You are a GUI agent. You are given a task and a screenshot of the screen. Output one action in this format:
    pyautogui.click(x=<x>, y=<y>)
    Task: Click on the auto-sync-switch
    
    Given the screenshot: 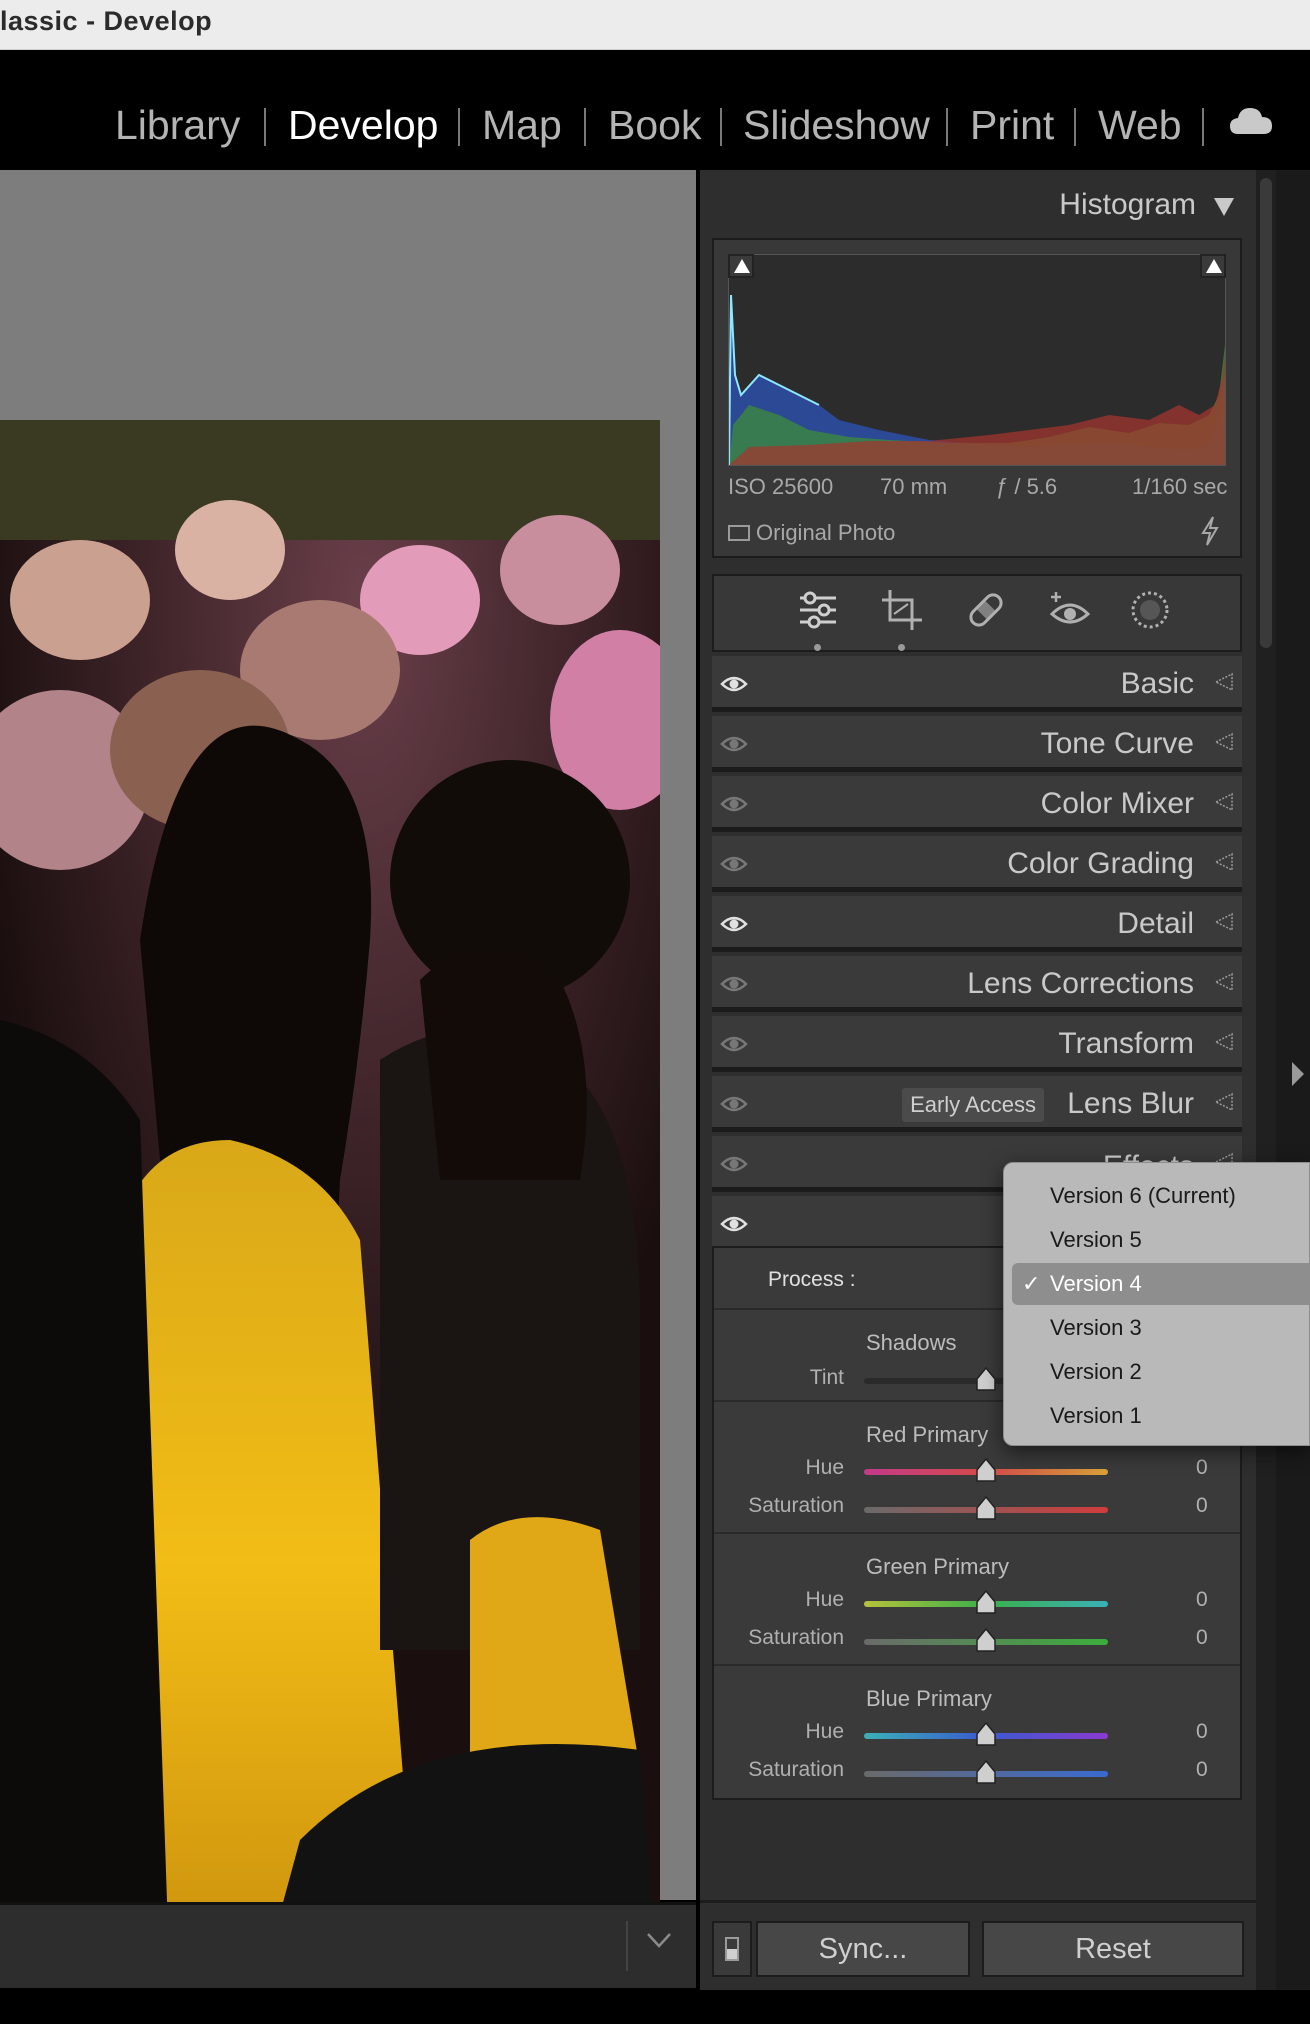 What is the action you would take?
    pyautogui.click(x=732, y=1949)
    